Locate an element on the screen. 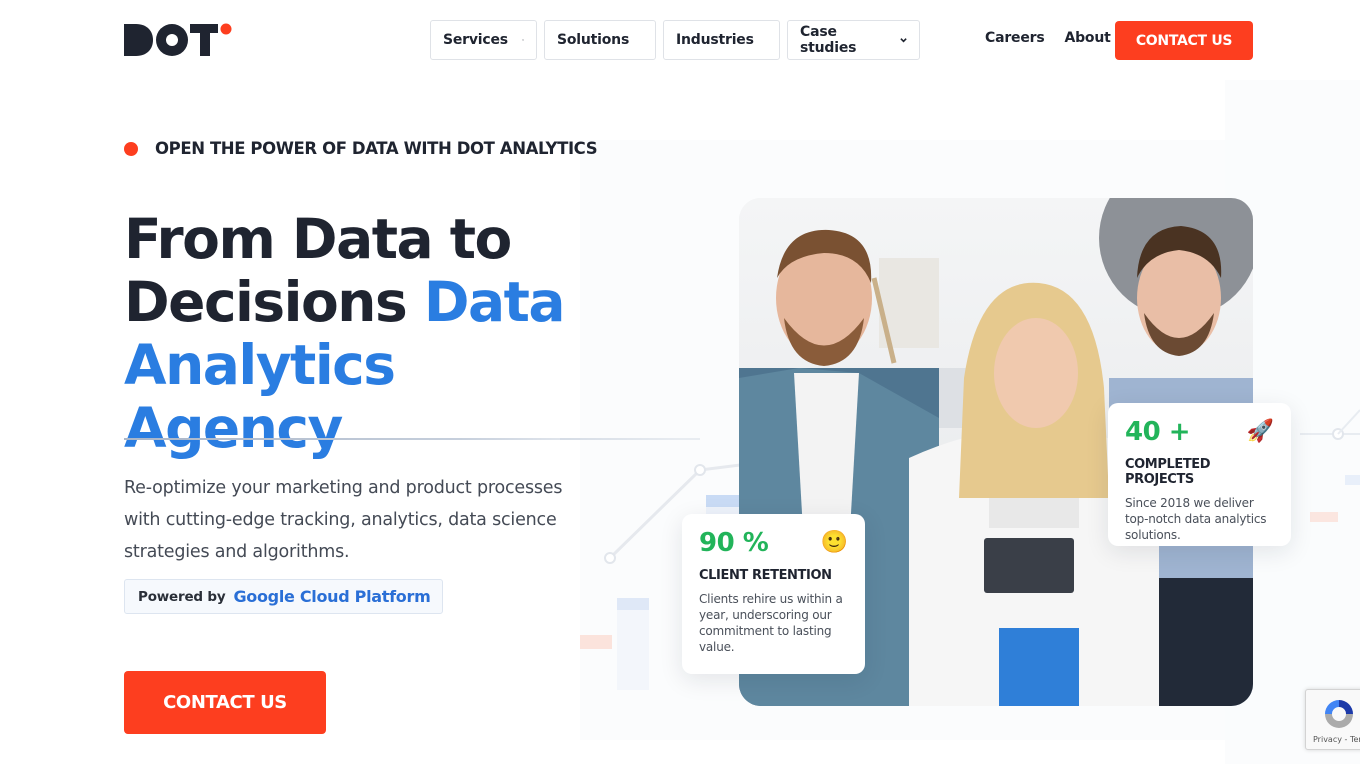 The height and width of the screenshot is (764, 1360). nav-dropdown-case-studies: Case studies is located at coordinates (853, 40).